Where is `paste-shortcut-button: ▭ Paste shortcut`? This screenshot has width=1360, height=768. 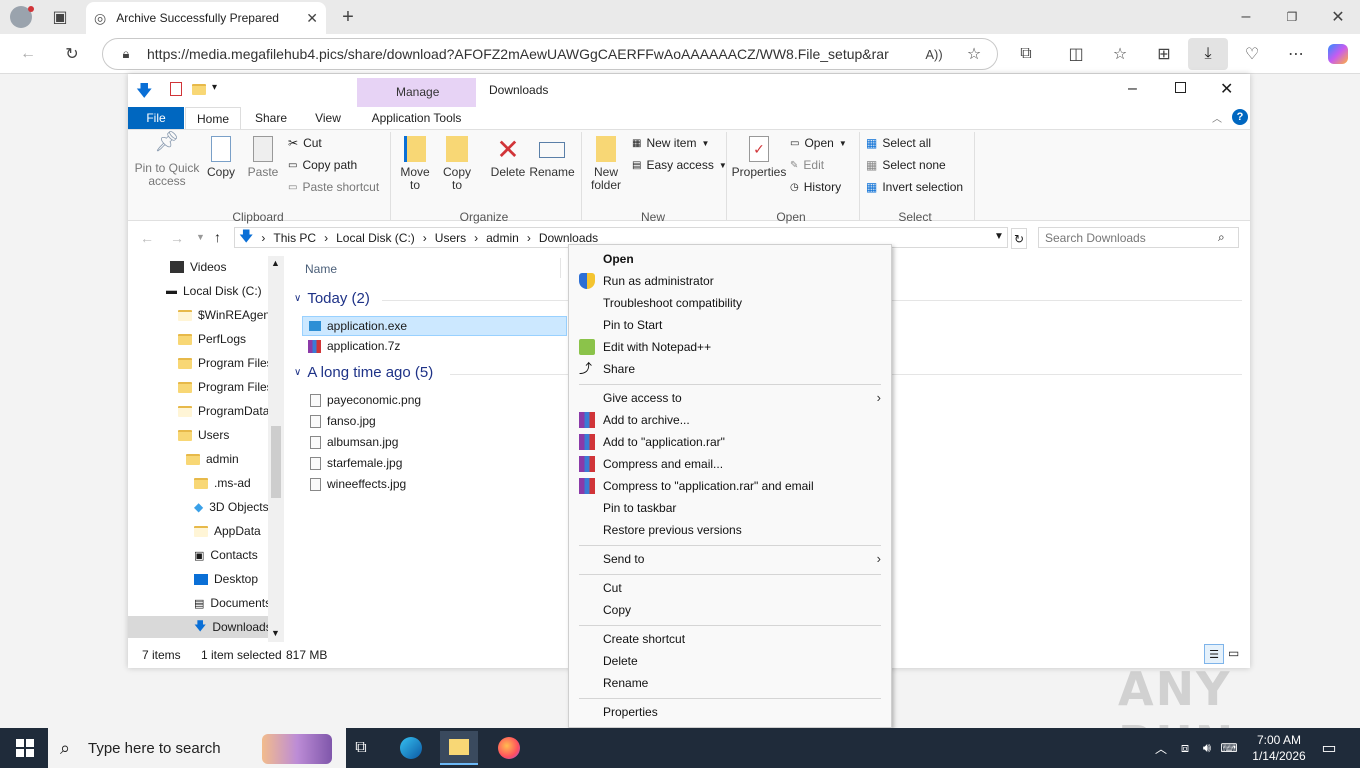
paste-shortcut-button: ▭ Paste shortcut is located at coordinates (333, 187).